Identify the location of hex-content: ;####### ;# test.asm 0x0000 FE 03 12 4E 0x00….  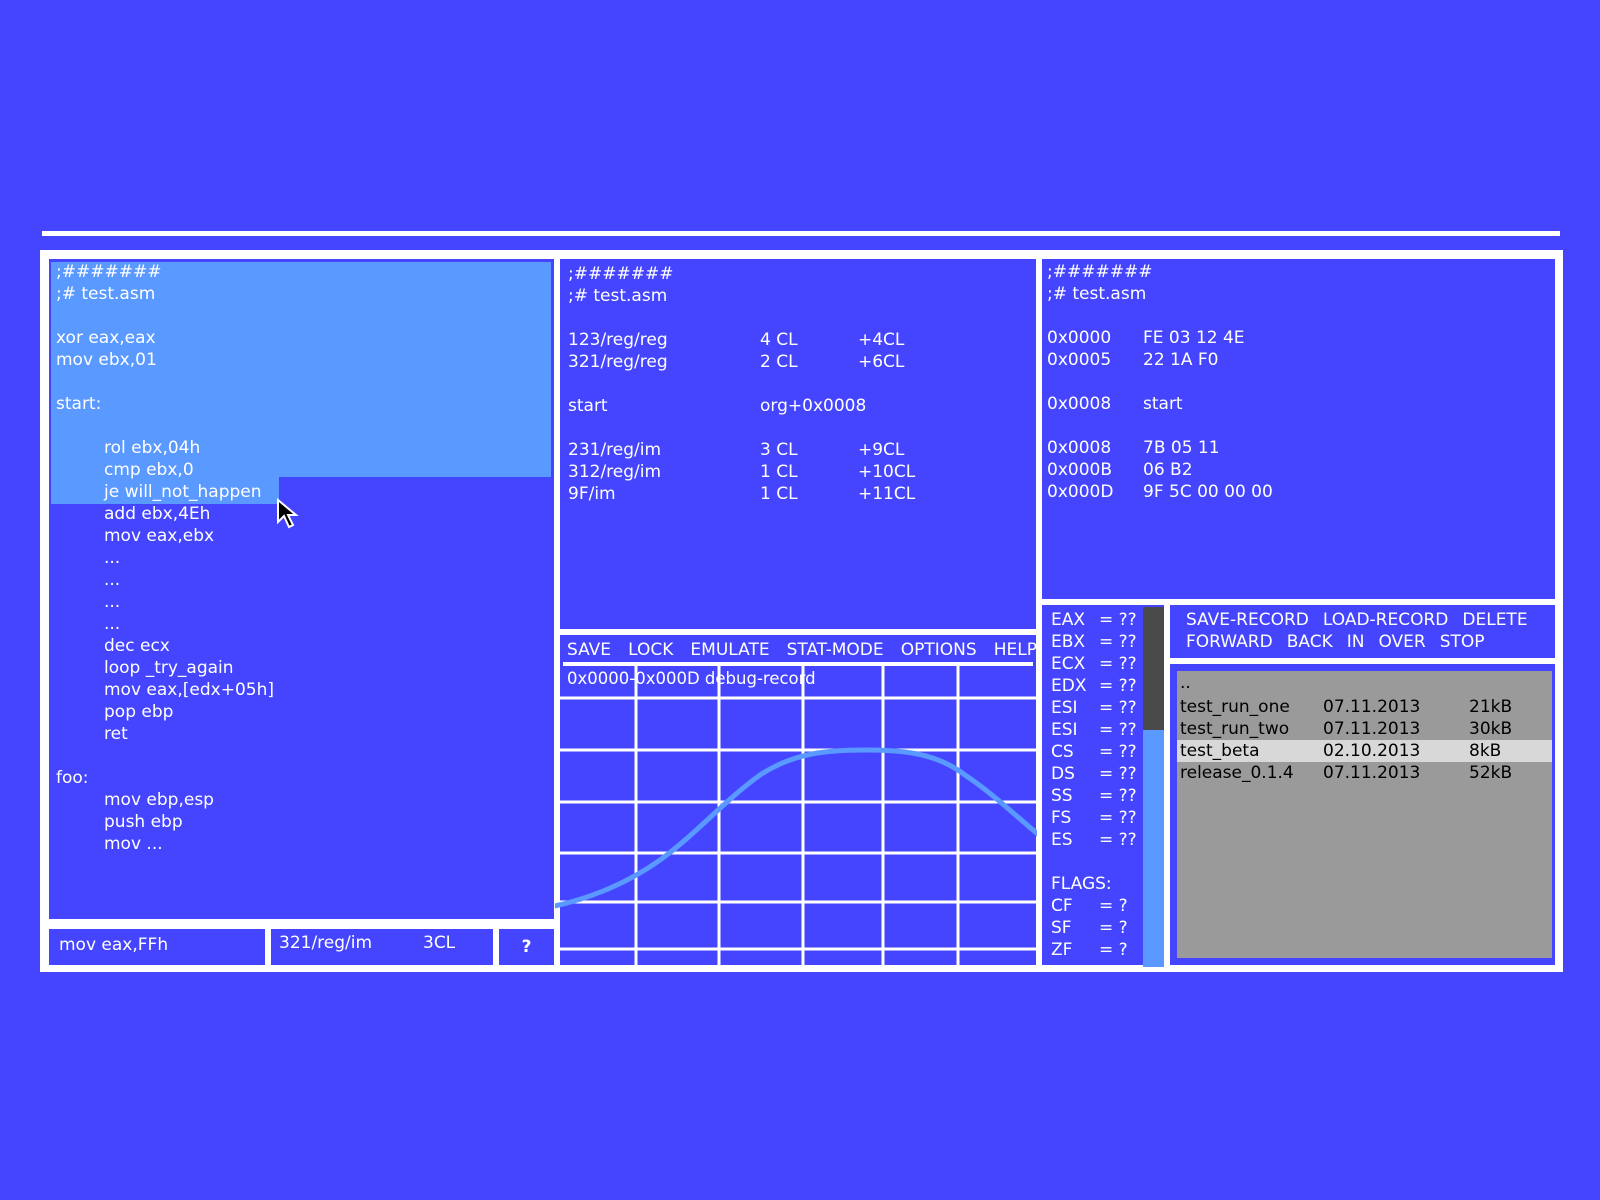
(1297, 382).